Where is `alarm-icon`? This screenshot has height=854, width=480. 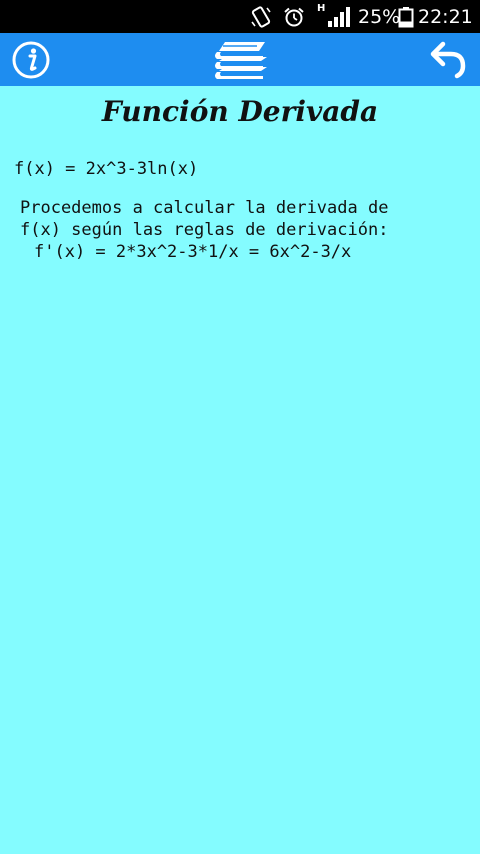
alarm-icon is located at coordinates (294, 19).